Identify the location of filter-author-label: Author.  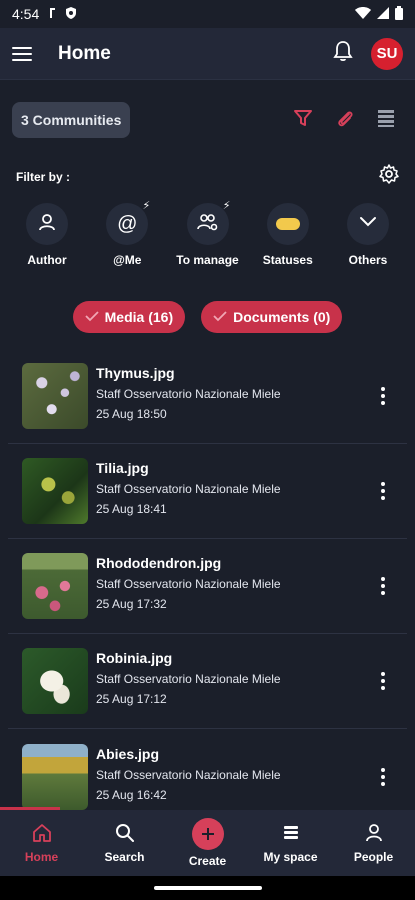
(47, 260).